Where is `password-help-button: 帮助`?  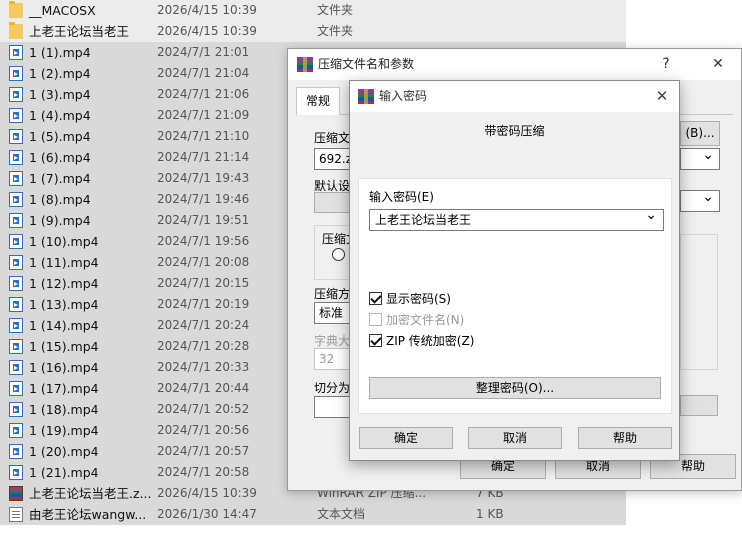
password-help-button: 帮助 is located at coordinates (625, 438).